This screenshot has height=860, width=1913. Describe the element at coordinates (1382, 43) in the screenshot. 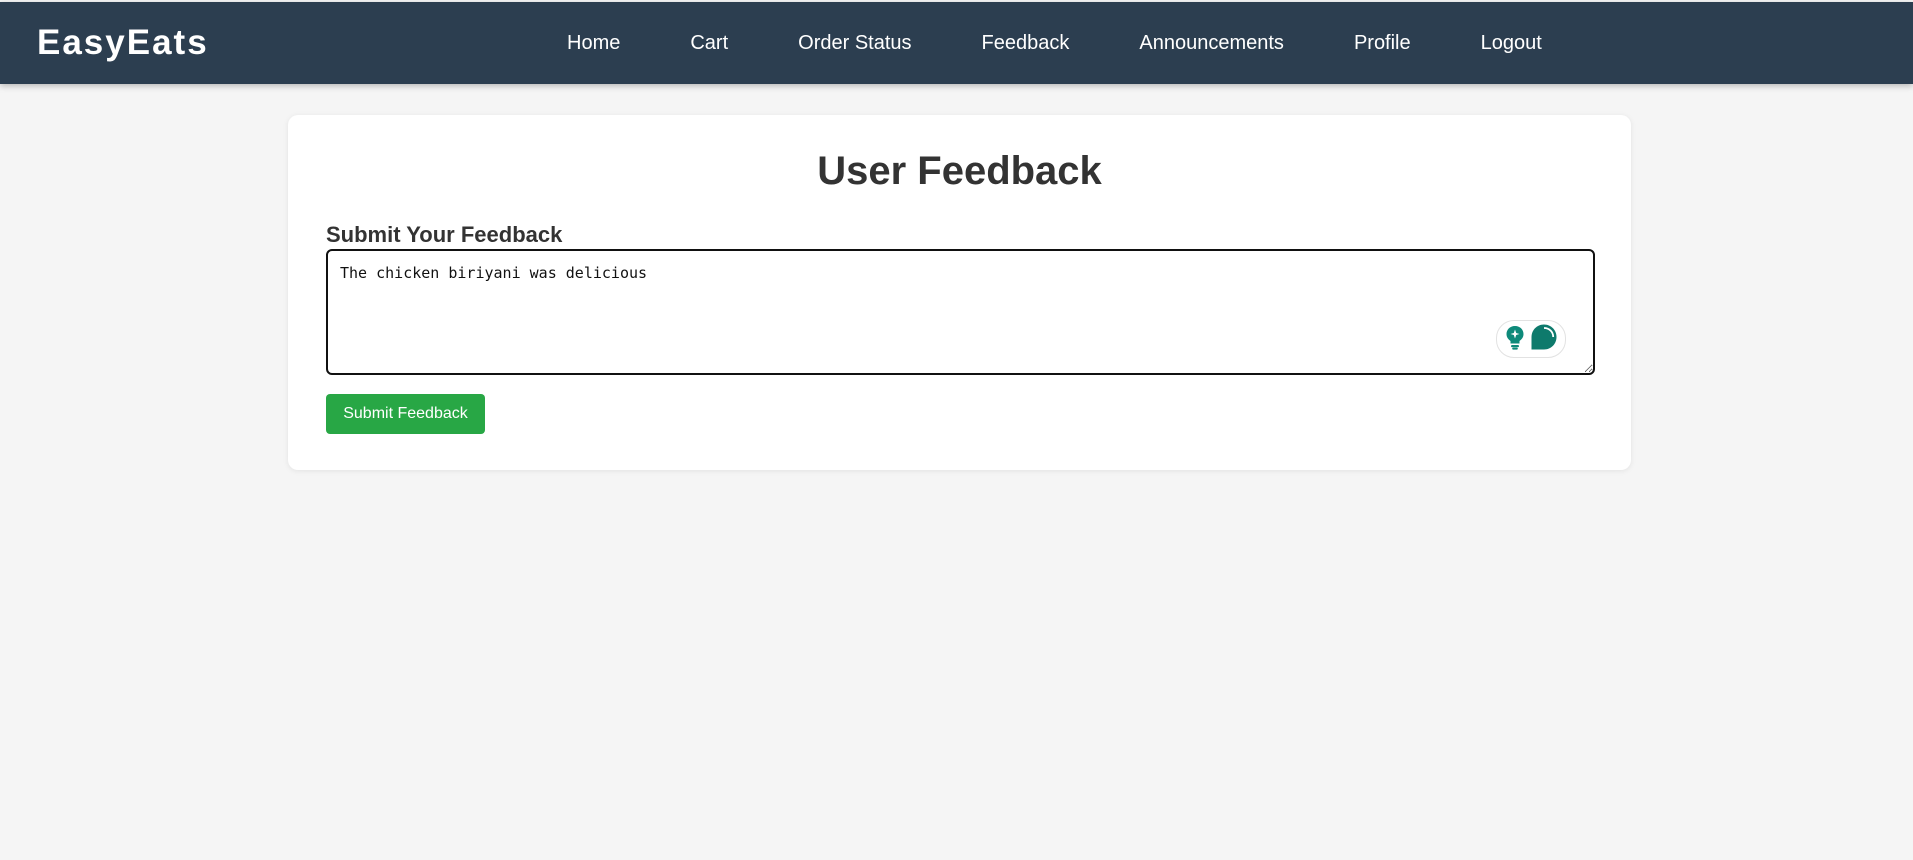

I see `nav-link-profile: Profile` at that location.